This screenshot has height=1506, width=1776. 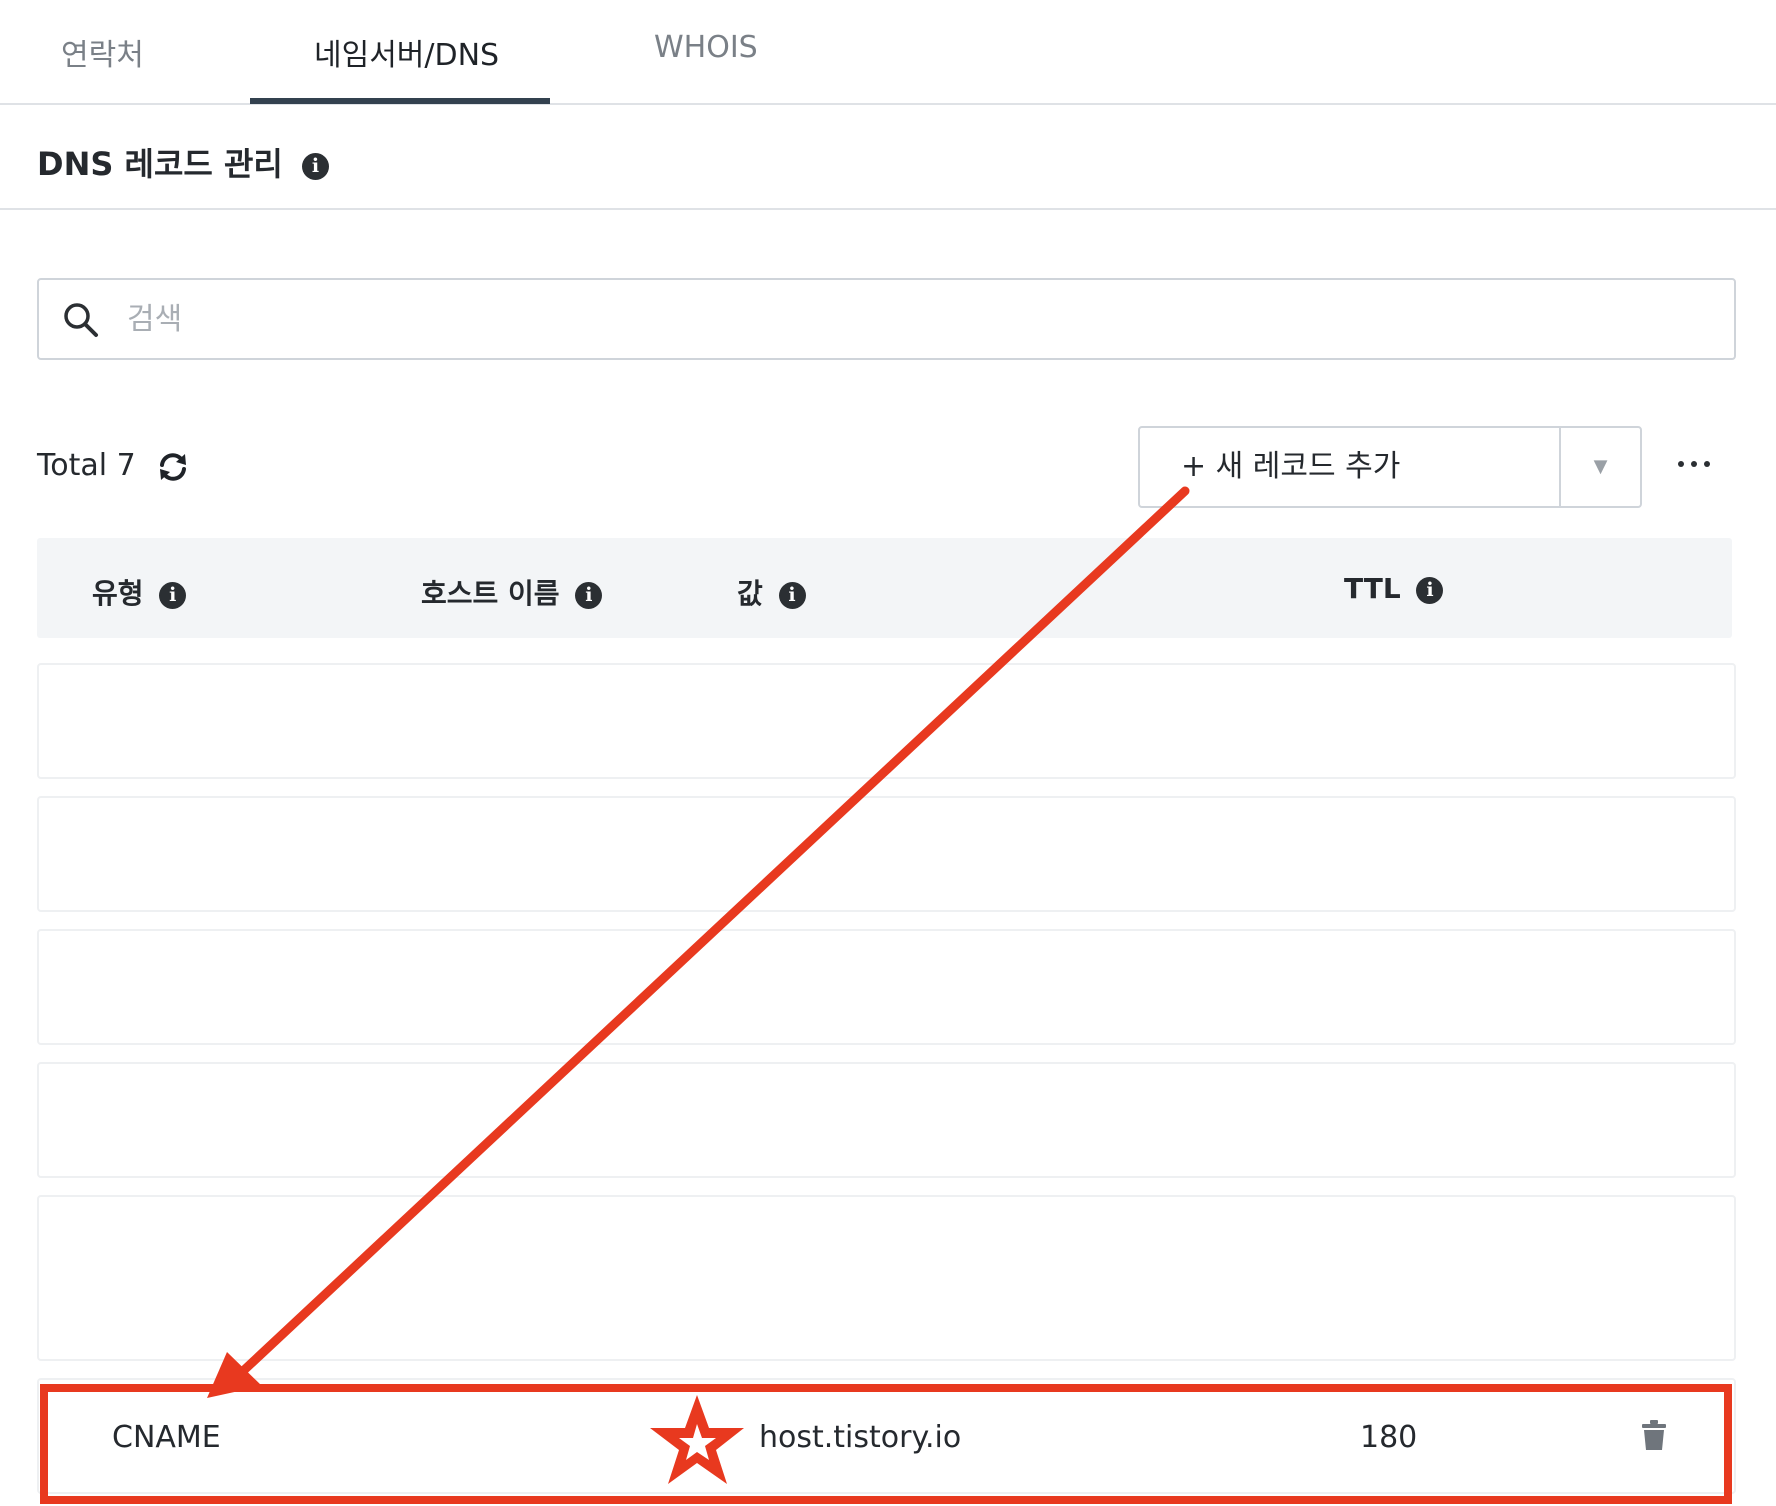 What do you see at coordinates (160, 164) in the screenshot?
I see `section-title-text: DNS 레코드 관리` at bounding box center [160, 164].